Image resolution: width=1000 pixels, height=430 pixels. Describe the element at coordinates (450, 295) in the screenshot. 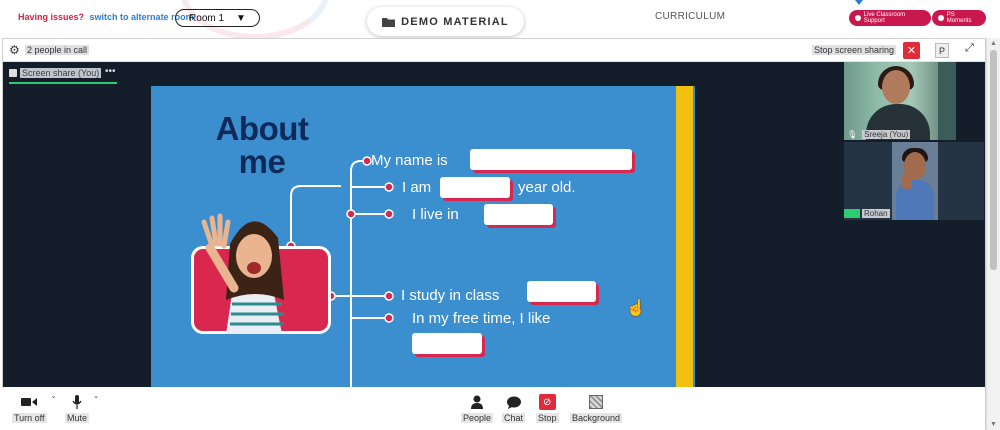

I see `slide-line-class: I study in class` at that location.